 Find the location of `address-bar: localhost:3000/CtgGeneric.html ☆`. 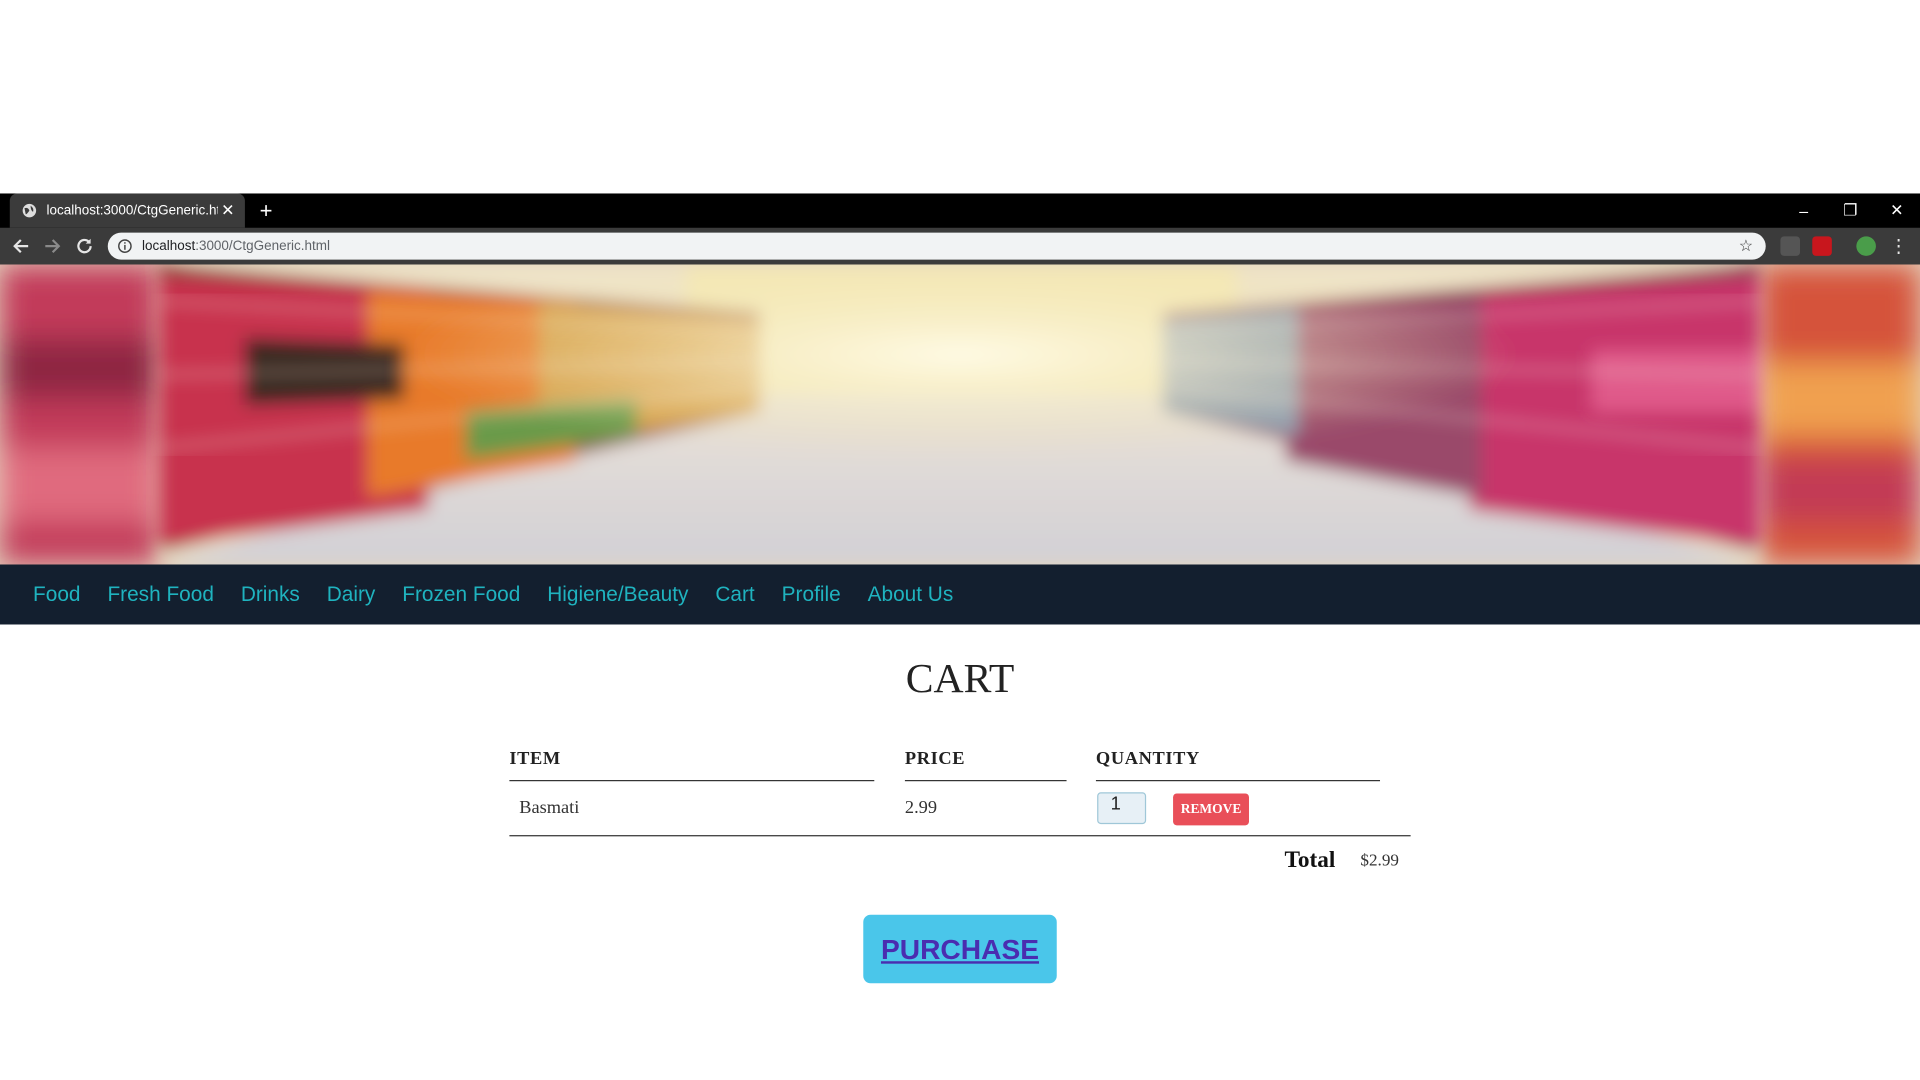

address-bar: localhost:3000/CtgGeneric.html ☆ is located at coordinates (936, 246).